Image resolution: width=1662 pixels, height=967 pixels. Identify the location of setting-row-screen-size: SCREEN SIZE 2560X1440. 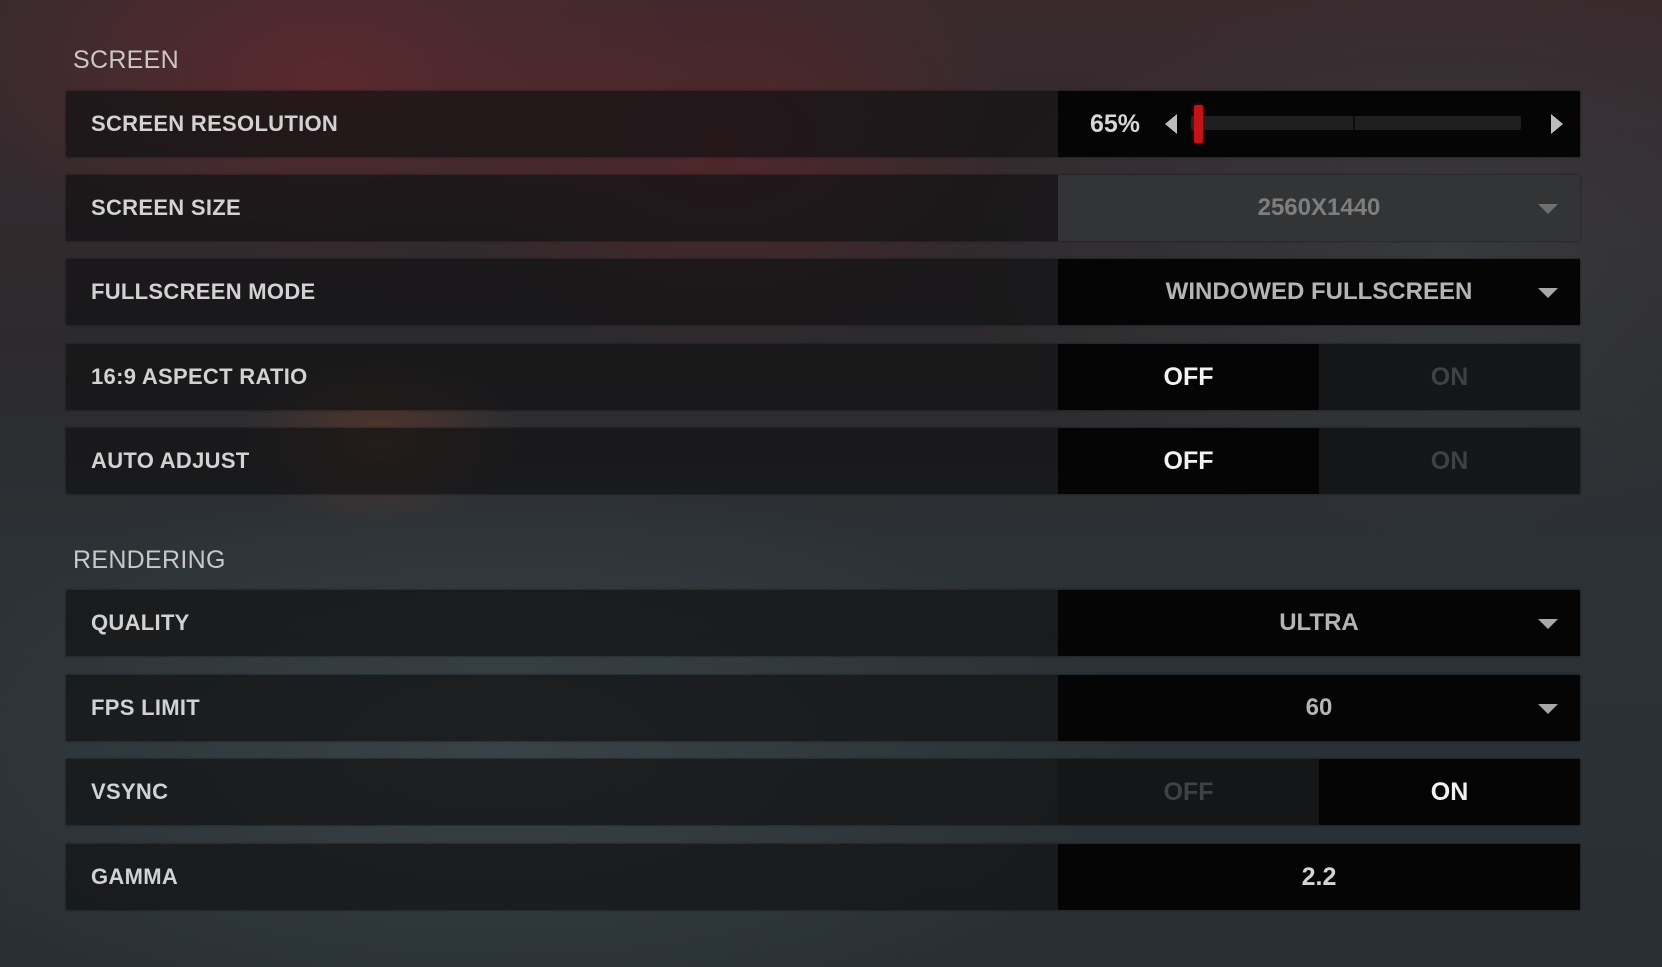
(823, 208).